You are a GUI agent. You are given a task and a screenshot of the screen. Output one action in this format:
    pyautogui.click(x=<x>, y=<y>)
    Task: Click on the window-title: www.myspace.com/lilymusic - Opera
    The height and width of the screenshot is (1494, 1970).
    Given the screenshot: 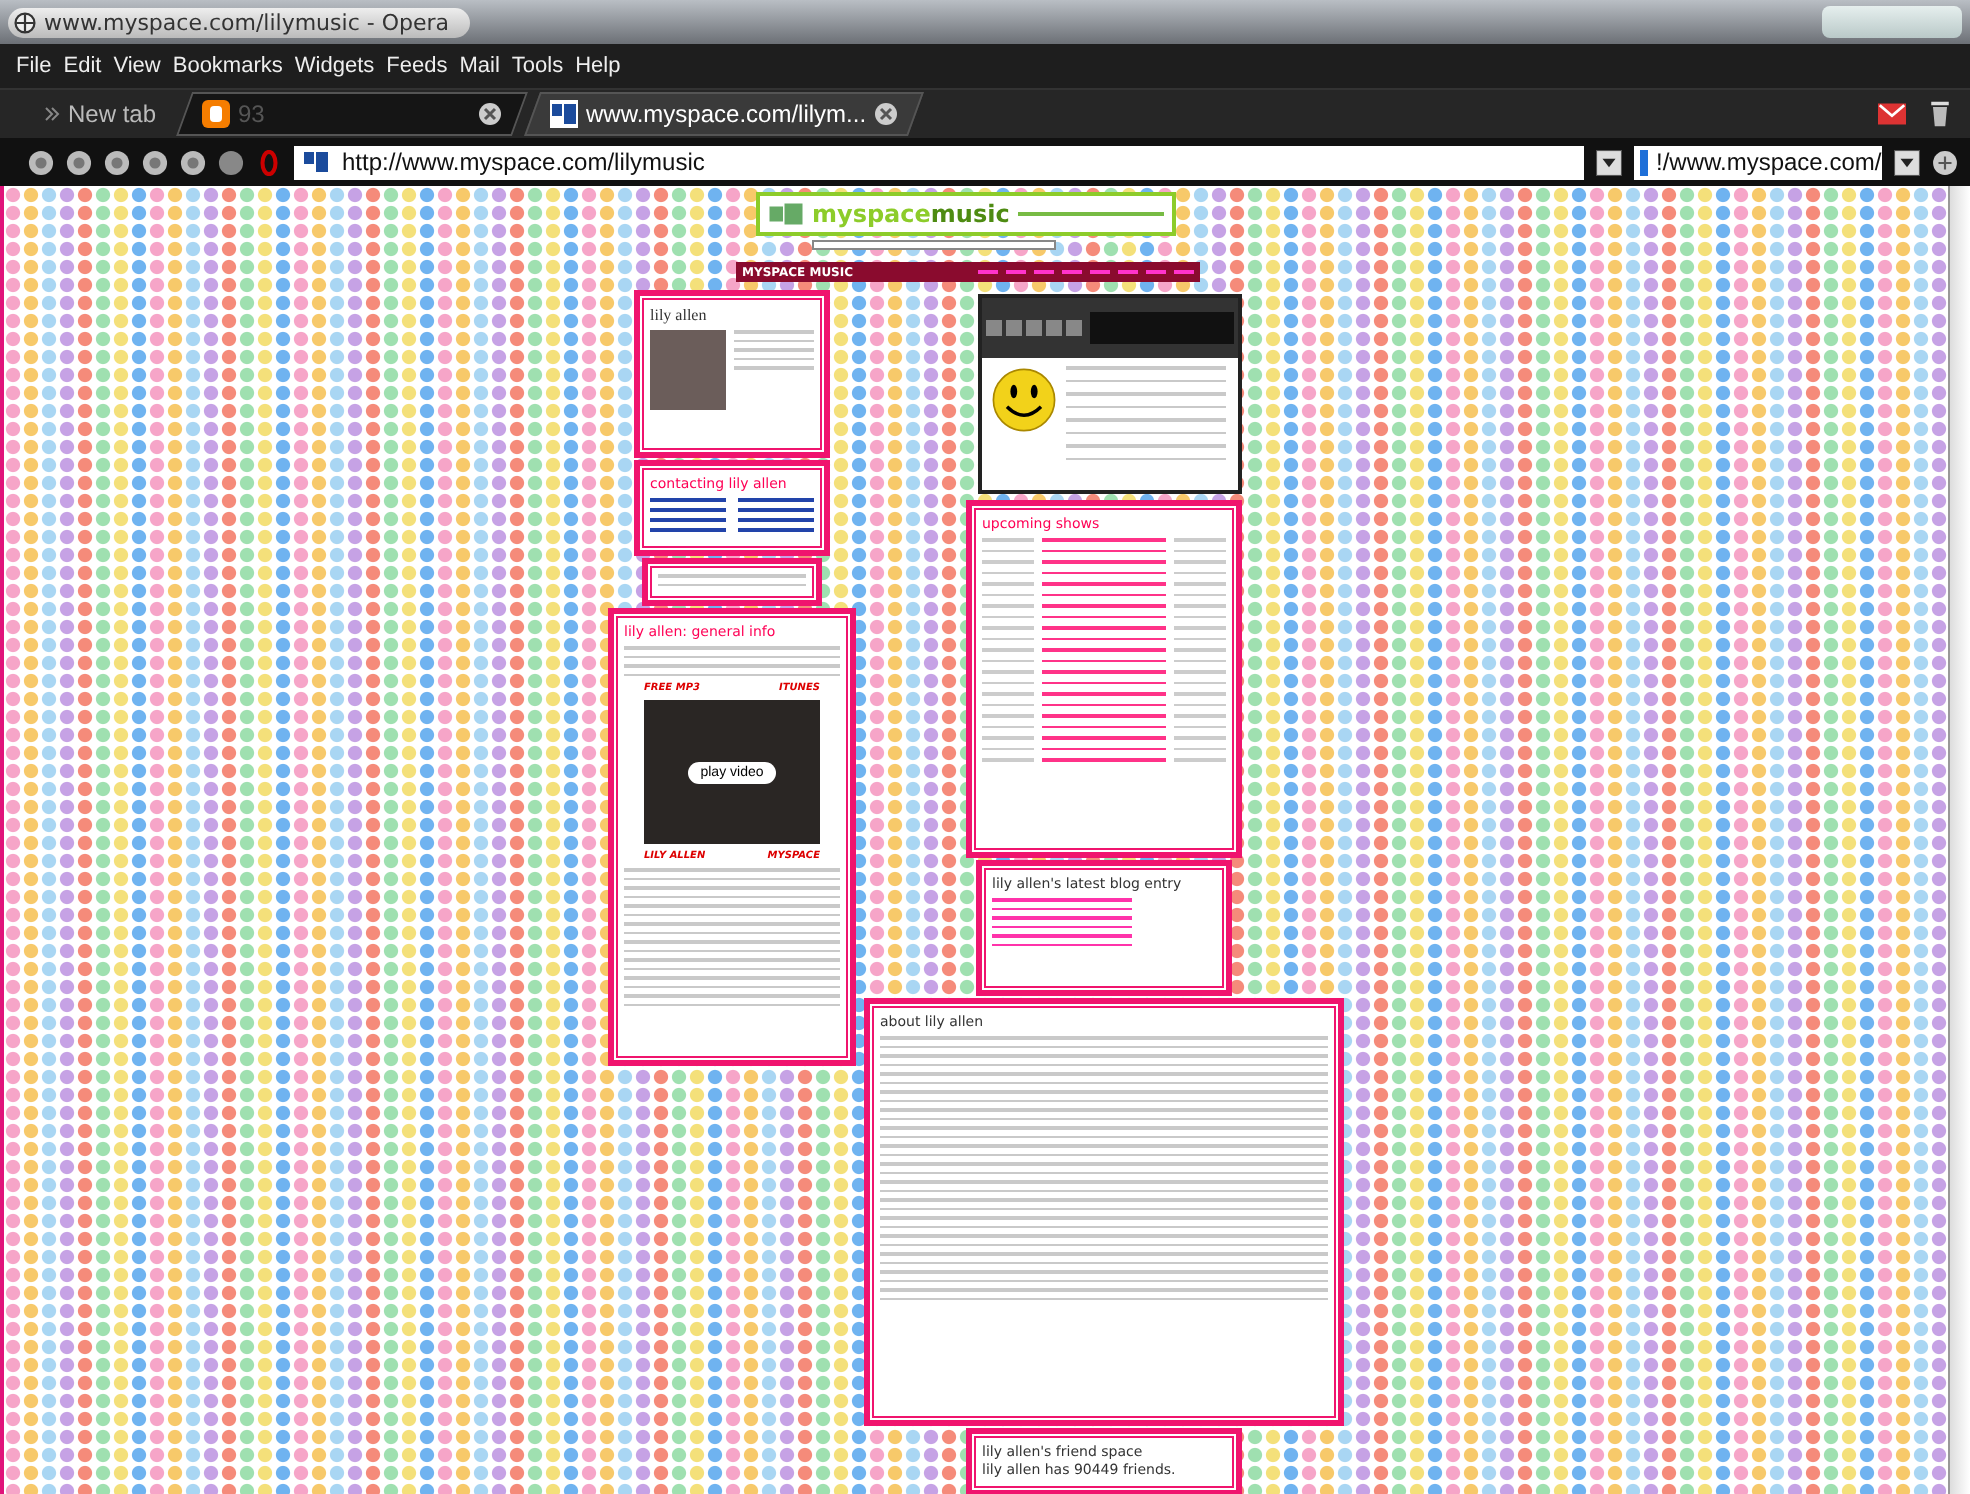 What is the action you would take?
    pyautogui.click(x=247, y=22)
    